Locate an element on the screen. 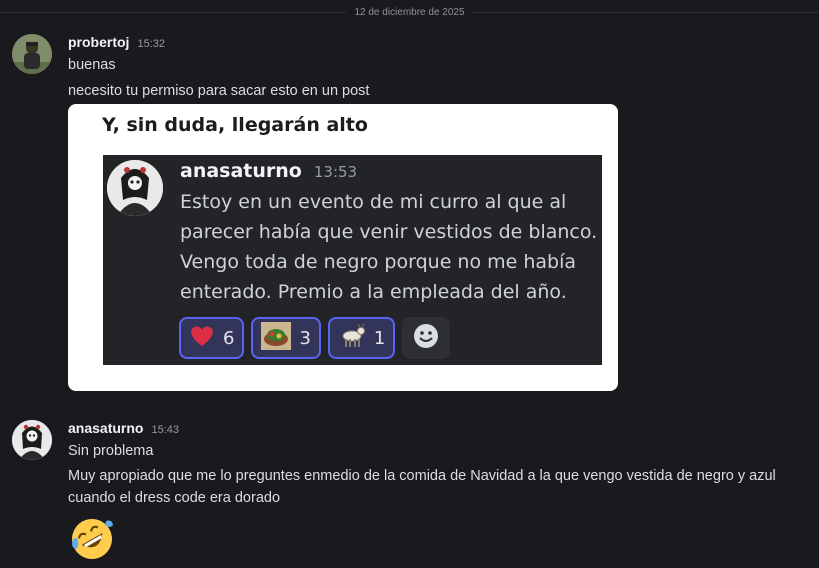 The height and width of the screenshot is (568, 819). message-line: Sin problema is located at coordinates (111, 451).